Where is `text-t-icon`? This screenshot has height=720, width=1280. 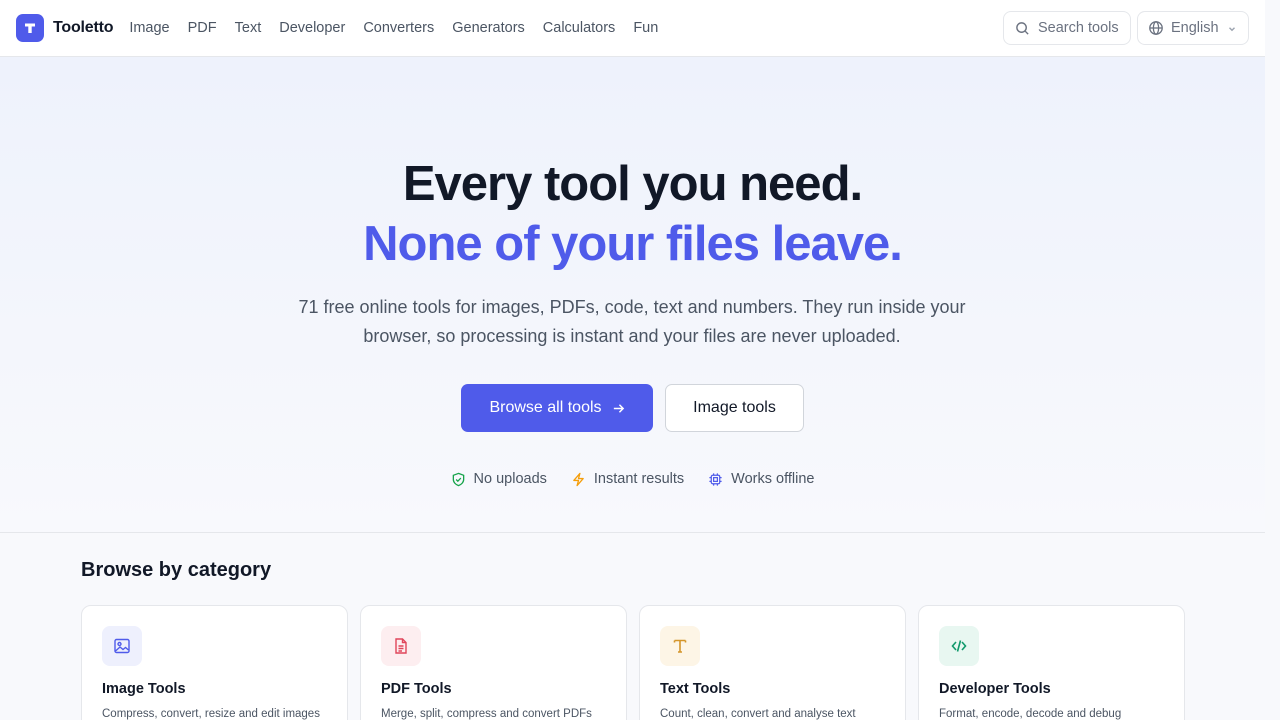 text-t-icon is located at coordinates (680, 646).